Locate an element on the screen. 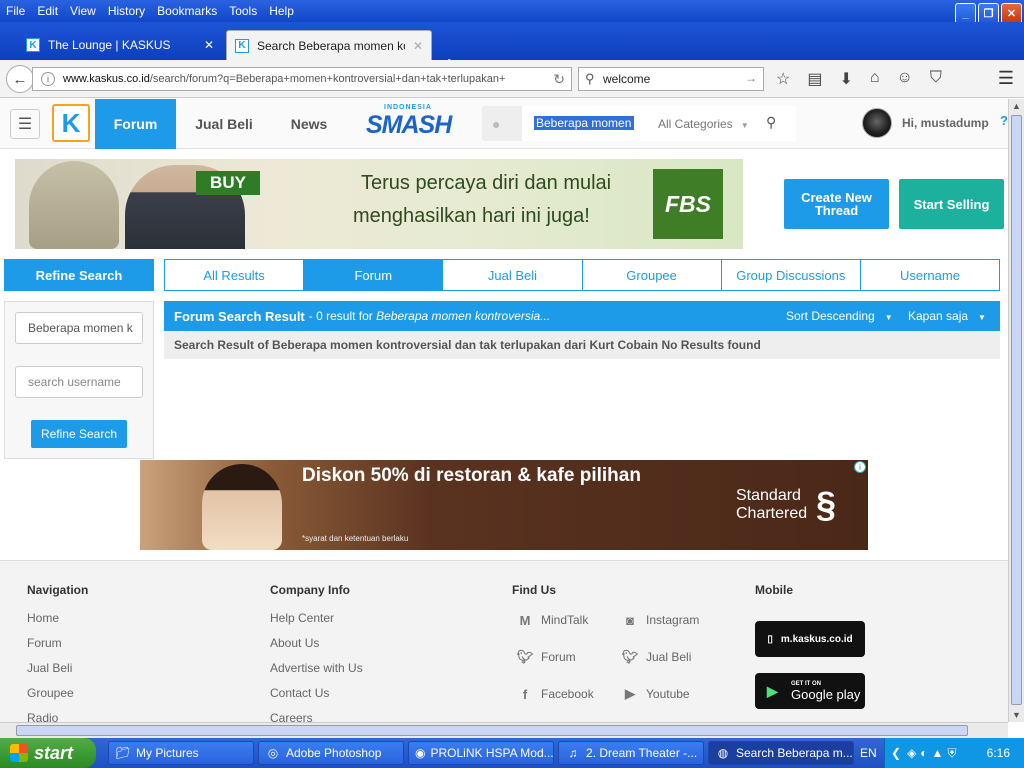 The height and width of the screenshot is (768, 1024). footer-link-help: Help Center is located at coordinates (316, 623).